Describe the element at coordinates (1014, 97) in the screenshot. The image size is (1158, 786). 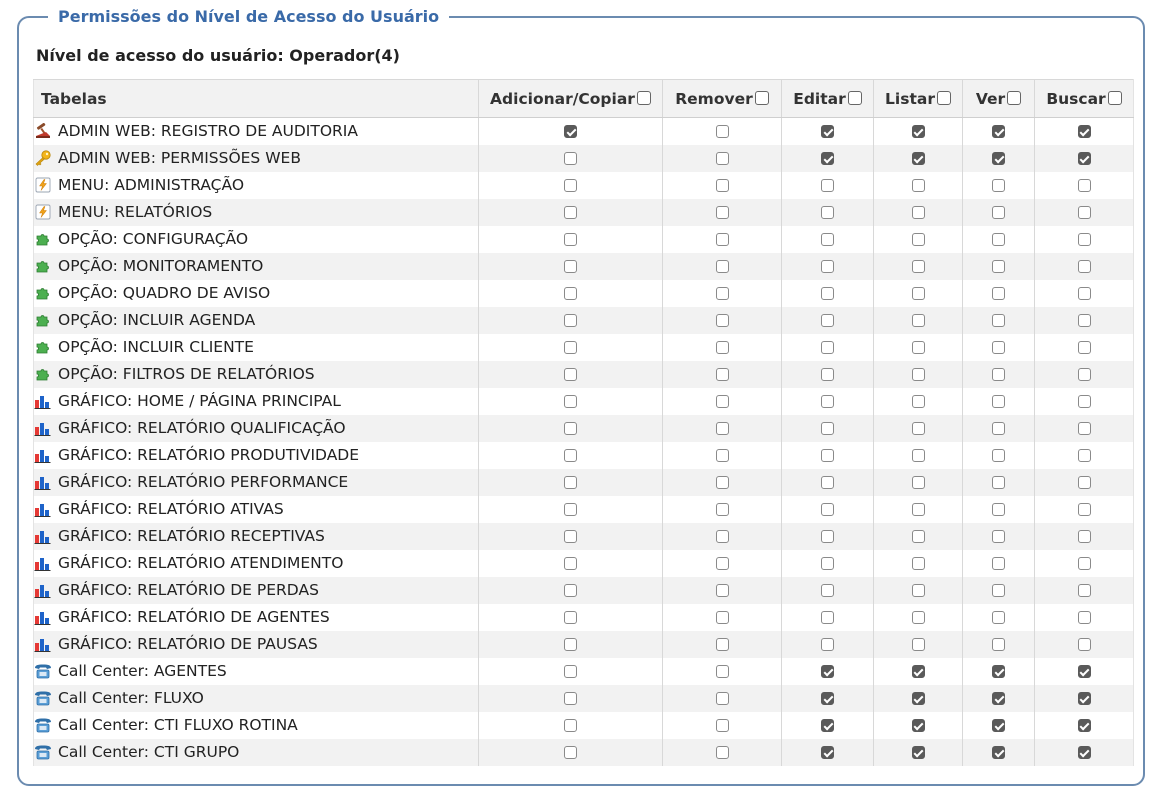
I see `select-all-view-checkbox` at that location.